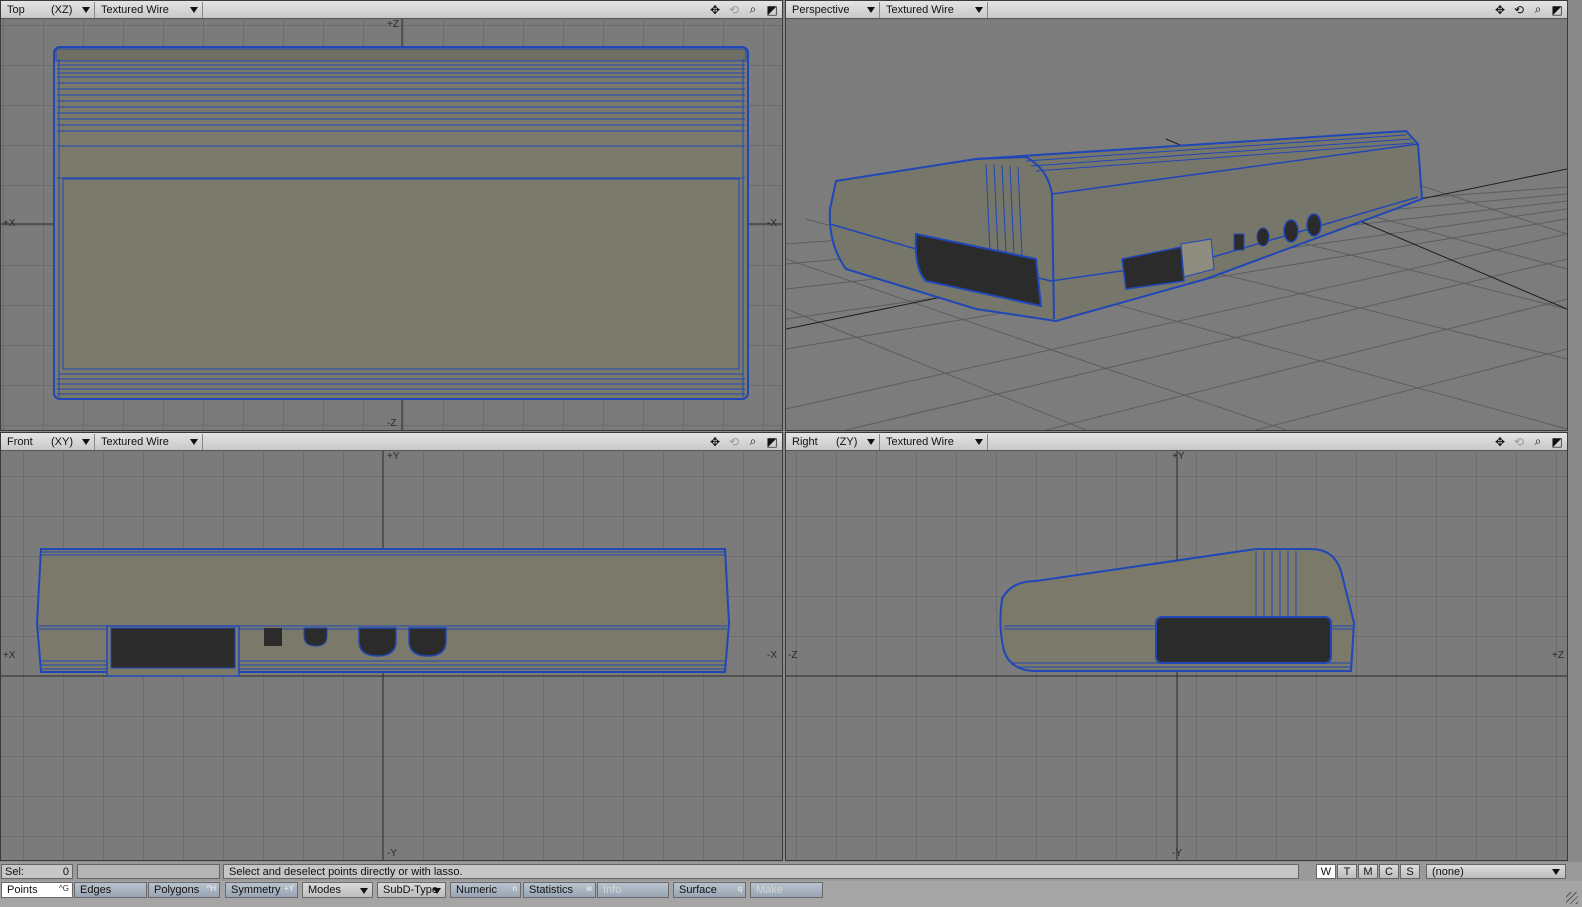 The image size is (1582, 907). What do you see at coordinates (1347, 871) in the screenshot?
I see `toggle-t: T` at bounding box center [1347, 871].